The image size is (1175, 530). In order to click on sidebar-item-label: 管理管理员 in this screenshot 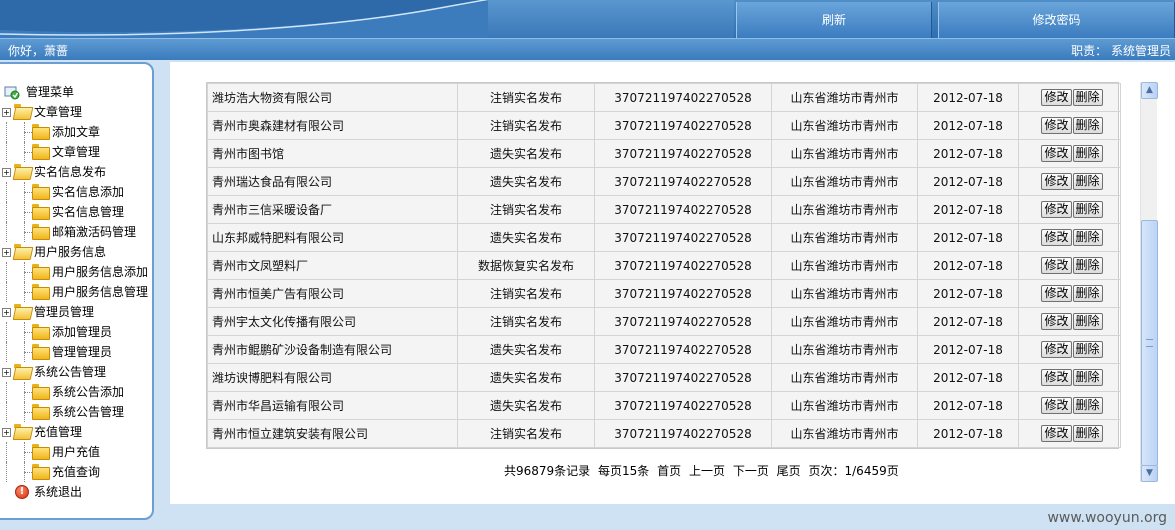, I will do `click(82, 352)`.